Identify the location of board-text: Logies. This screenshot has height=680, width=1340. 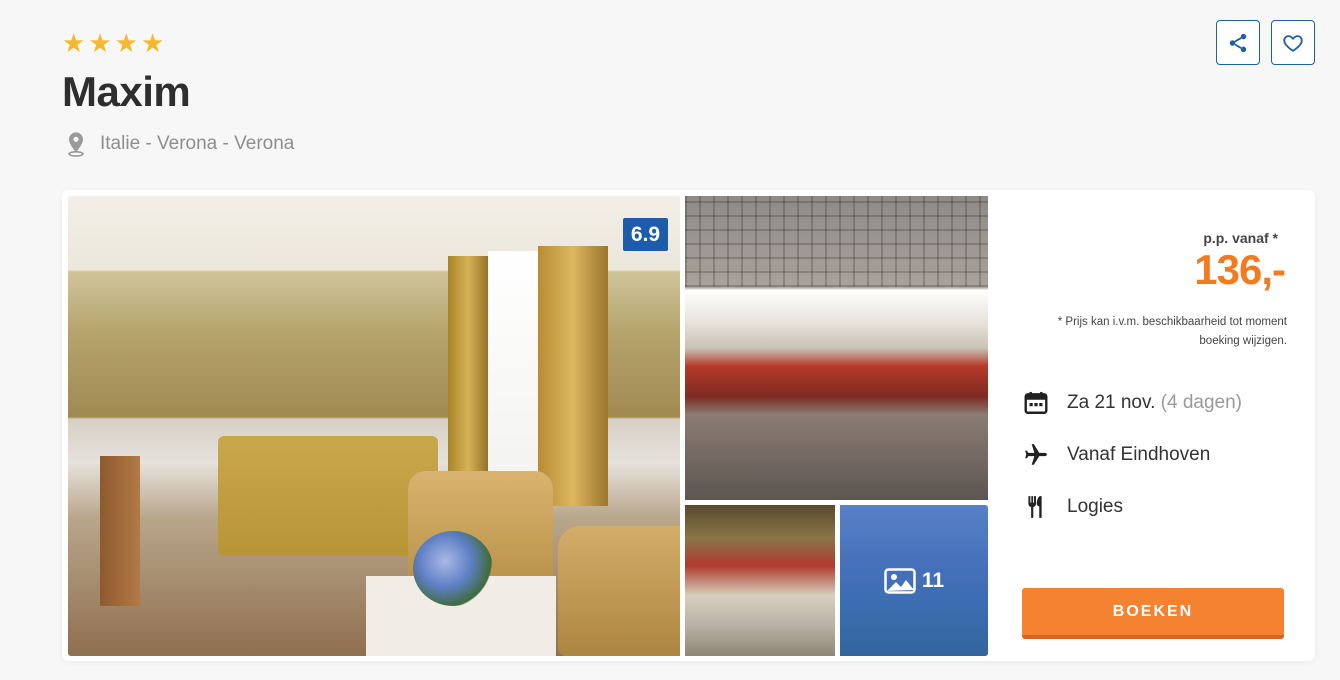
(1095, 506).